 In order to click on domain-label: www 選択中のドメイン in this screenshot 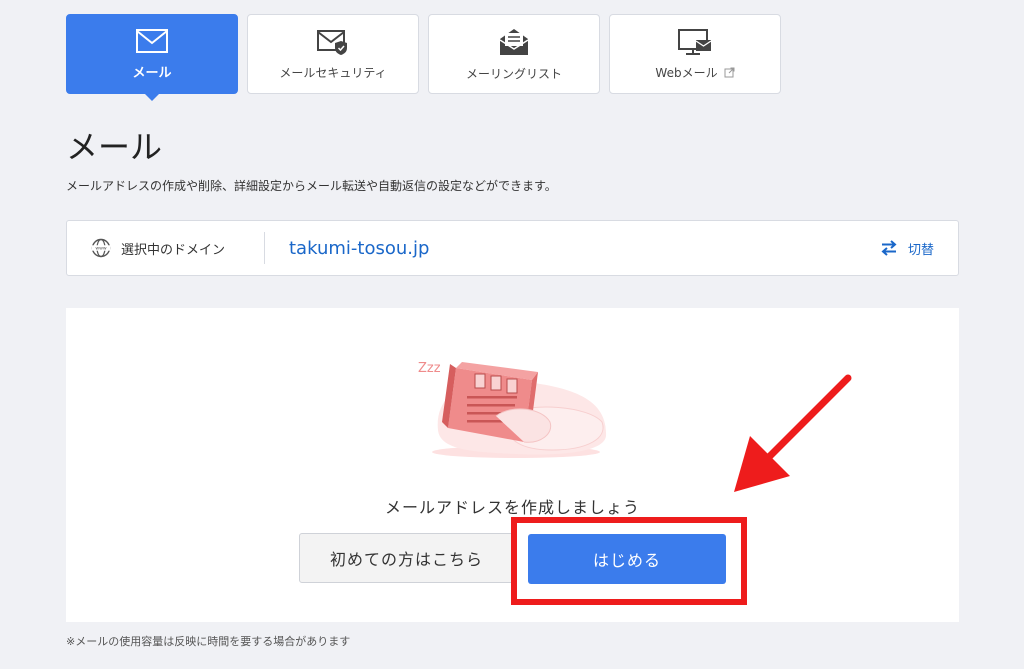, I will do `click(165, 248)`.